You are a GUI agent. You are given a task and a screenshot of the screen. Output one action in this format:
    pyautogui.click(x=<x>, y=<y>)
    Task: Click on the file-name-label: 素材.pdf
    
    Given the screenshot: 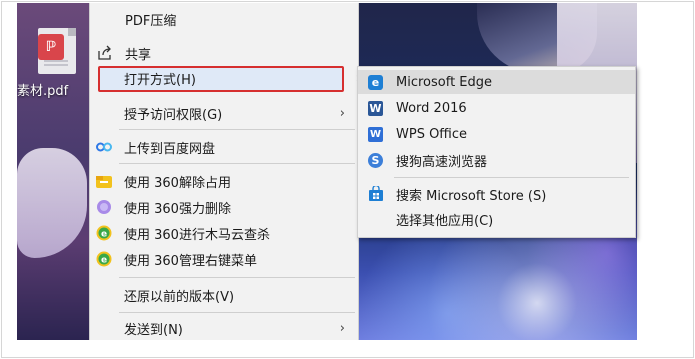 What is the action you would take?
    pyautogui.click(x=53, y=89)
    